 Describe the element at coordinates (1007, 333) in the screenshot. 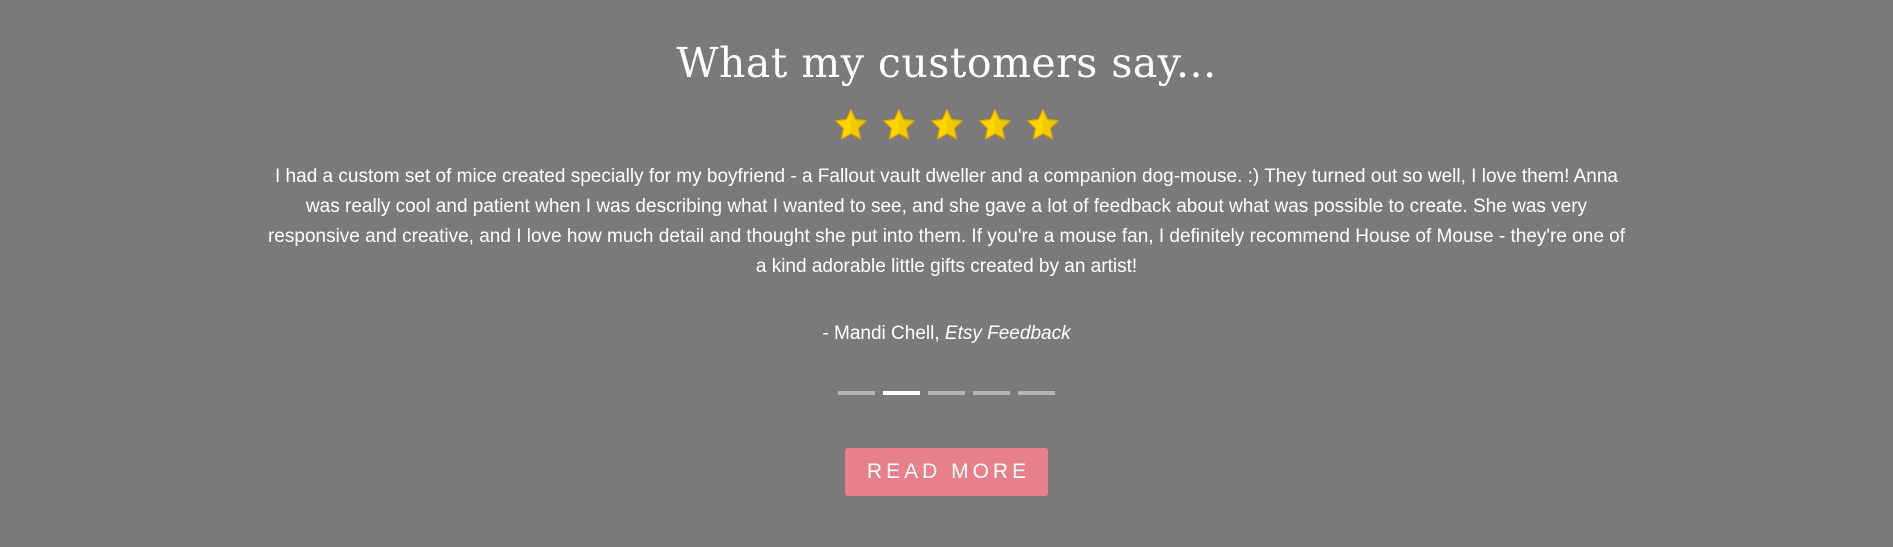

I see `testimonial-source: Etsy Feedback` at that location.